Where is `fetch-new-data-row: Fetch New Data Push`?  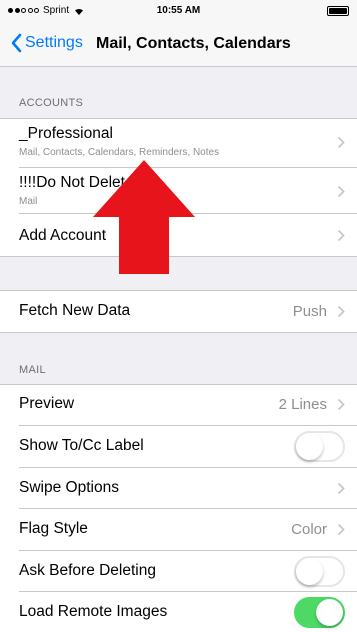 fetch-new-data-row: Fetch New Data Push is located at coordinates (178, 311).